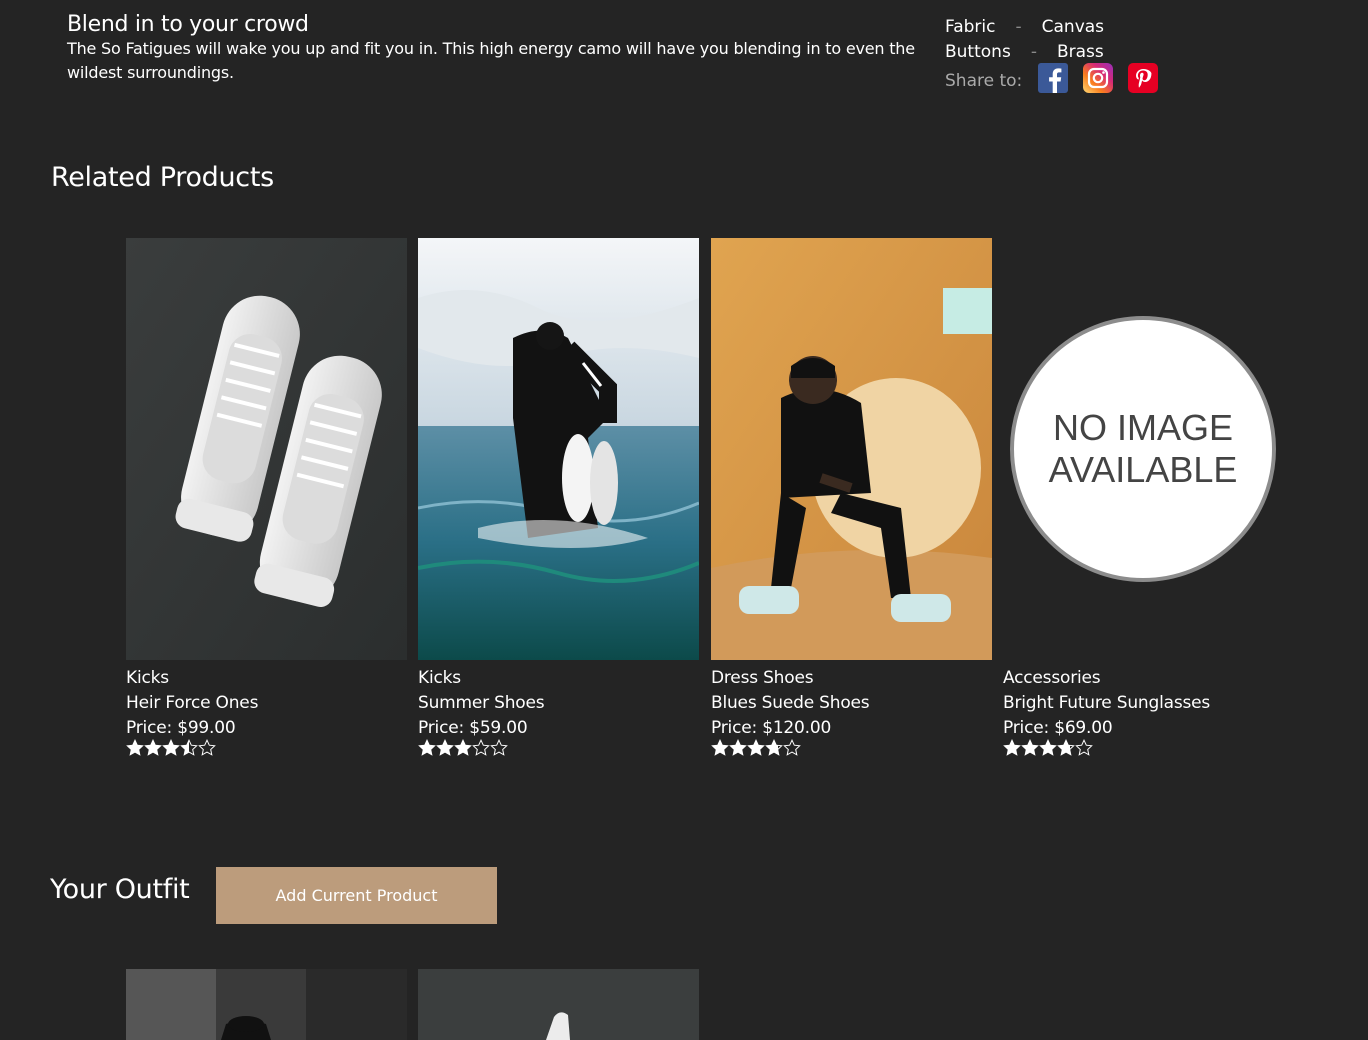 This screenshot has width=1368, height=1040. I want to click on related-products-title: Related Products, so click(162, 177).